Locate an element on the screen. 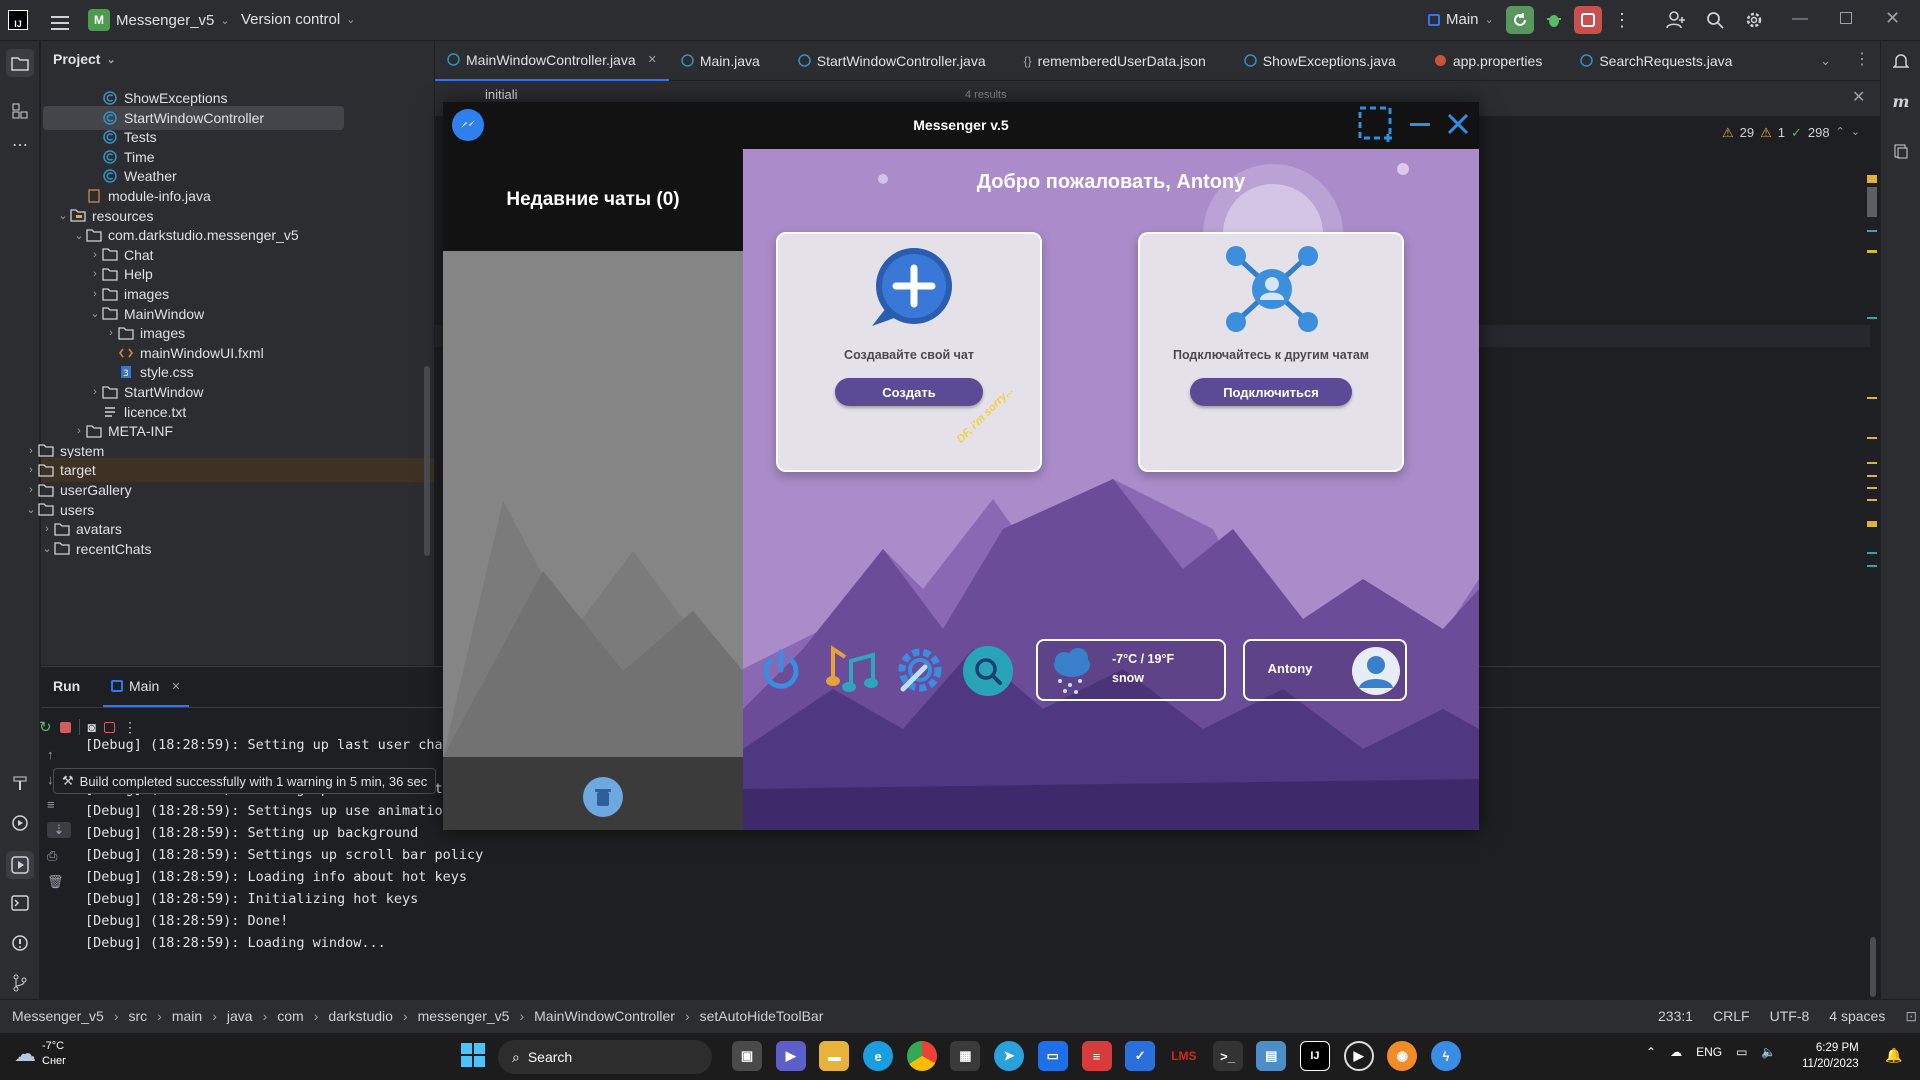  structure-icon is located at coordinates (20, 111).